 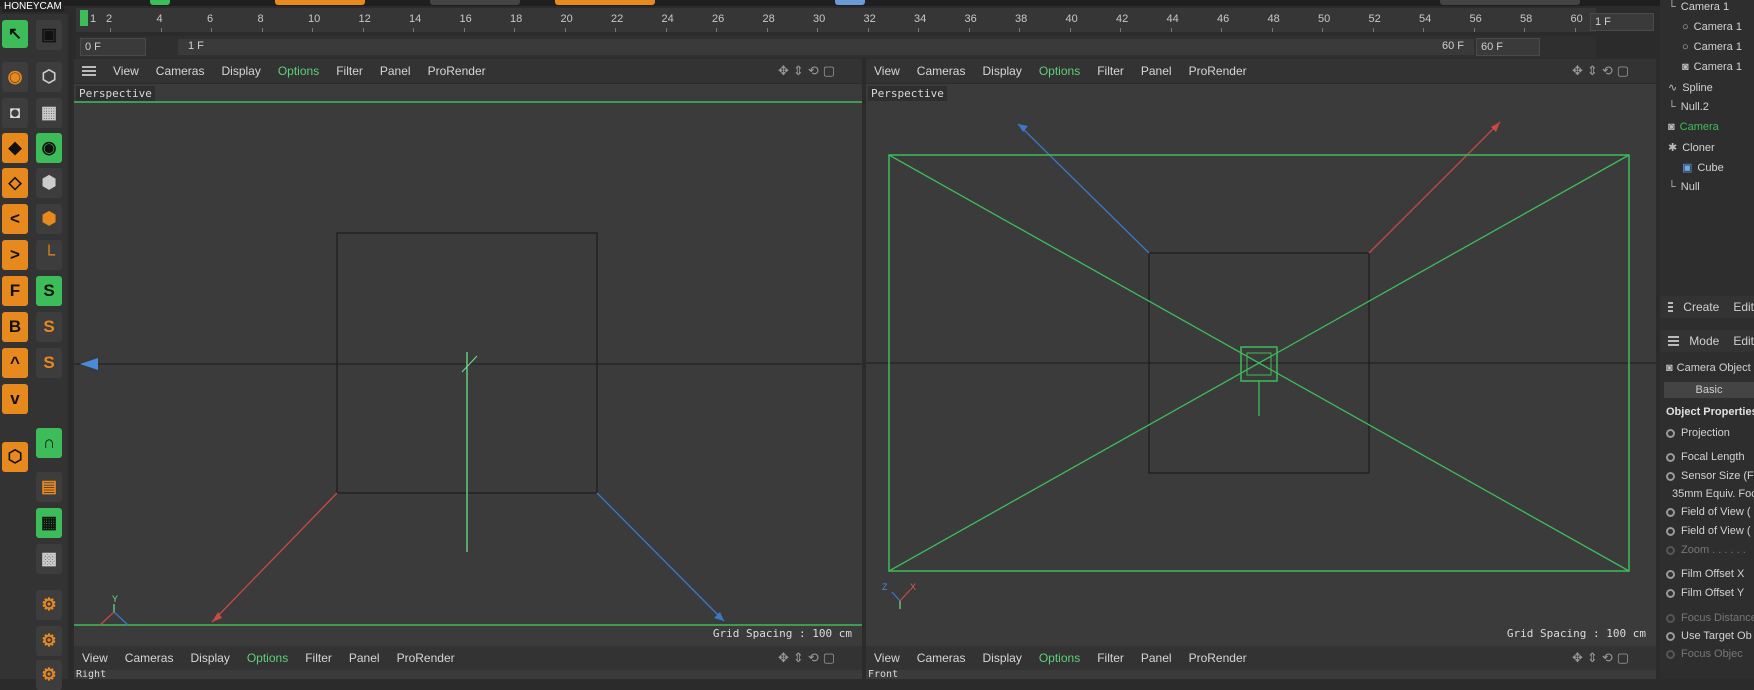 What do you see at coordinates (15, 255) in the screenshot?
I see `arrow-right-icon: >` at bounding box center [15, 255].